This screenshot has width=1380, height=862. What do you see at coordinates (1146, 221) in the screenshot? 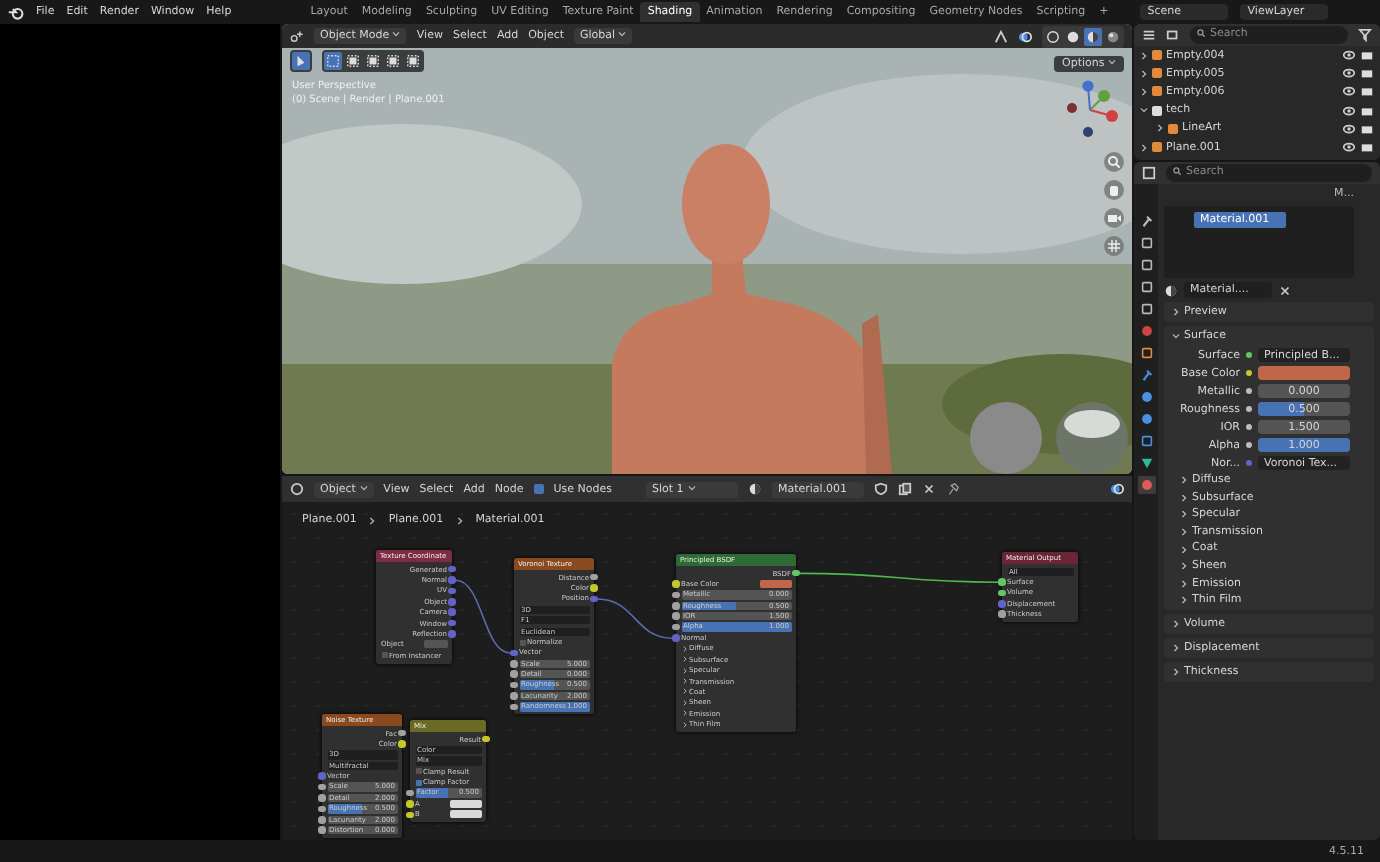
I see `tool-icon` at bounding box center [1146, 221].